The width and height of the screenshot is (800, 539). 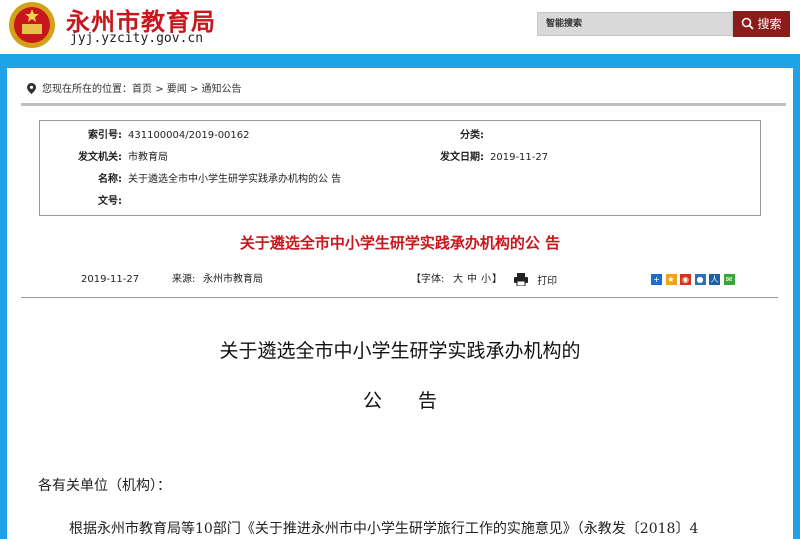 I want to click on share-weibo-icon: ◉, so click(x=685, y=279).